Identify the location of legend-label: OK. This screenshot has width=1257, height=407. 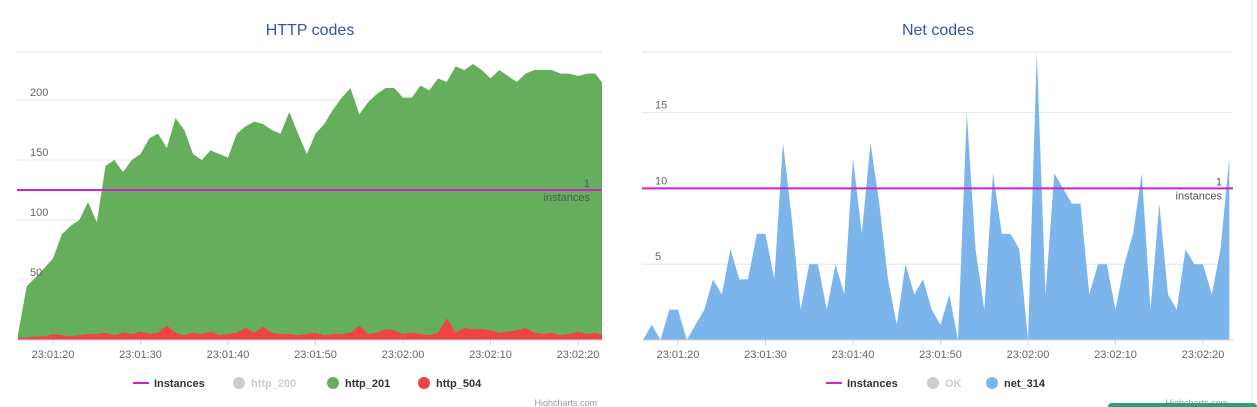
(953, 384).